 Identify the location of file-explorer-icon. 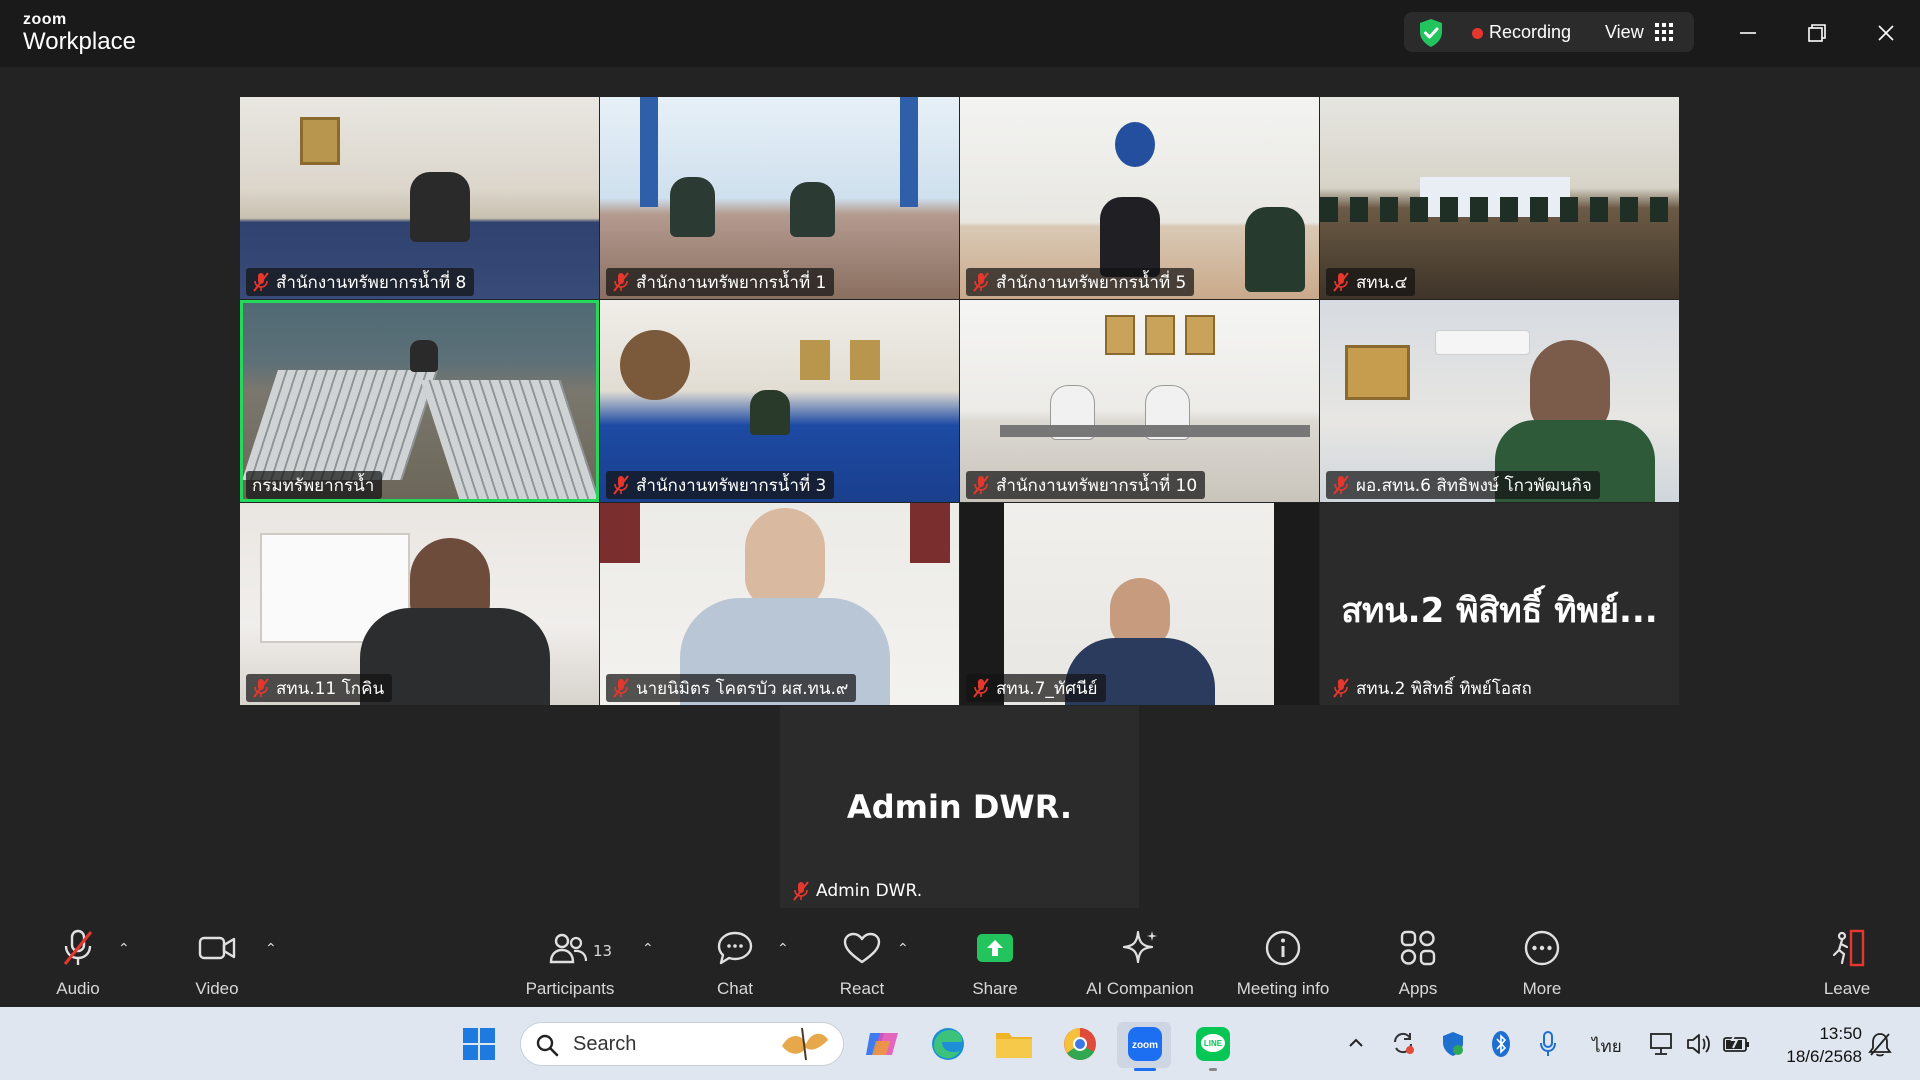
(1014, 1044).